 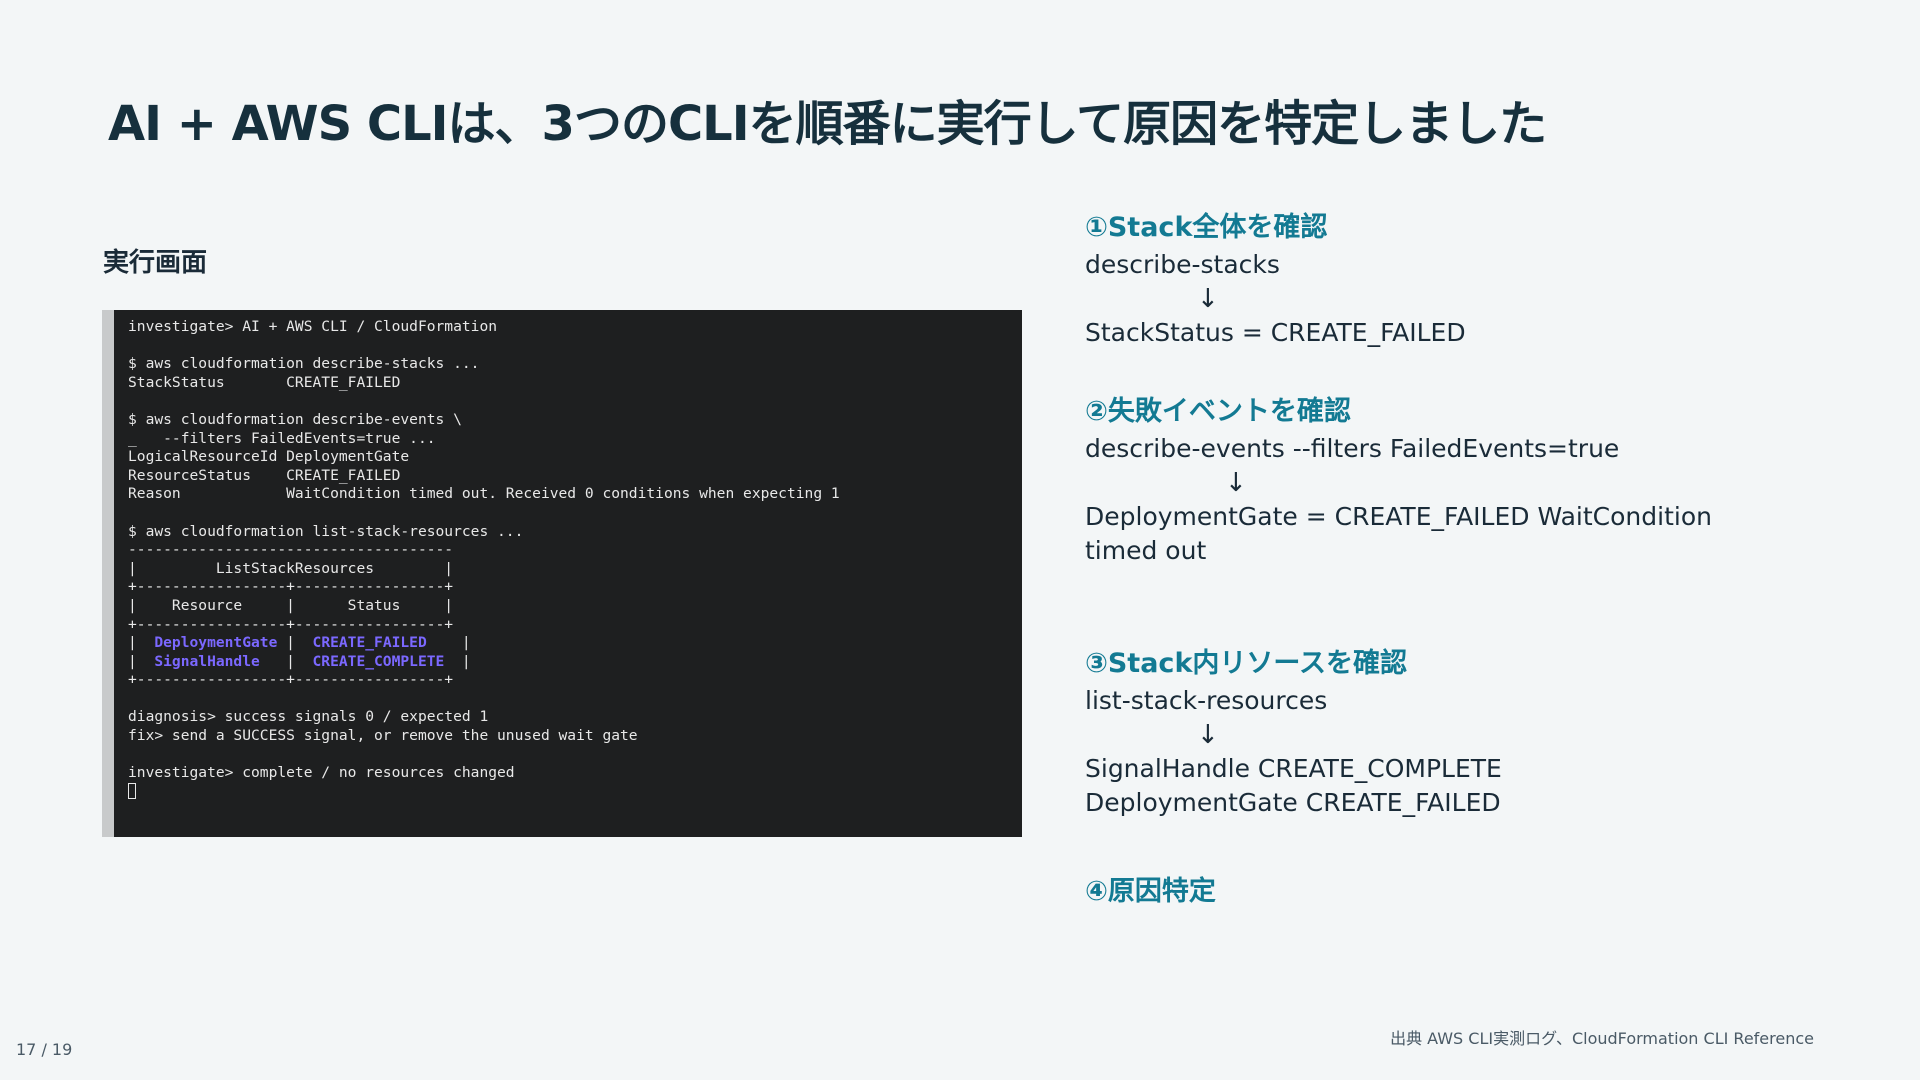 What do you see at coordinates (1182, 264) in the screenshot?
I see `step-command: describe-stacks` at bounding box center [1182, 264].